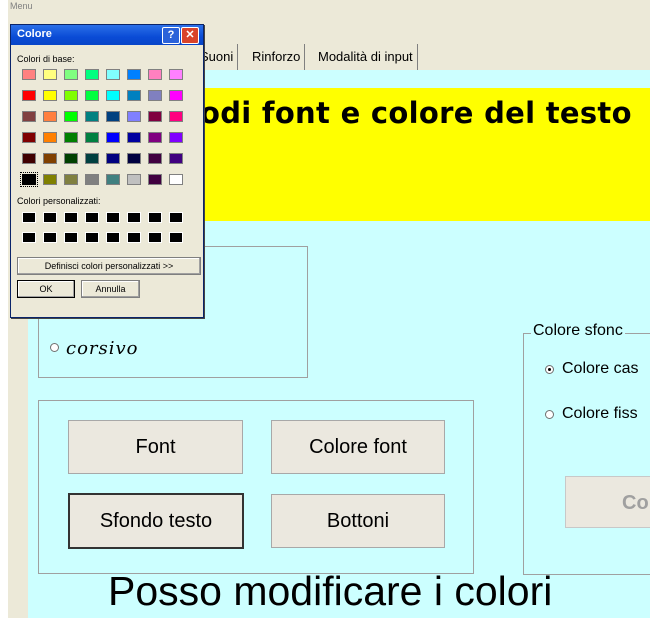  I want to click on menu-bar, so click(329, 7).